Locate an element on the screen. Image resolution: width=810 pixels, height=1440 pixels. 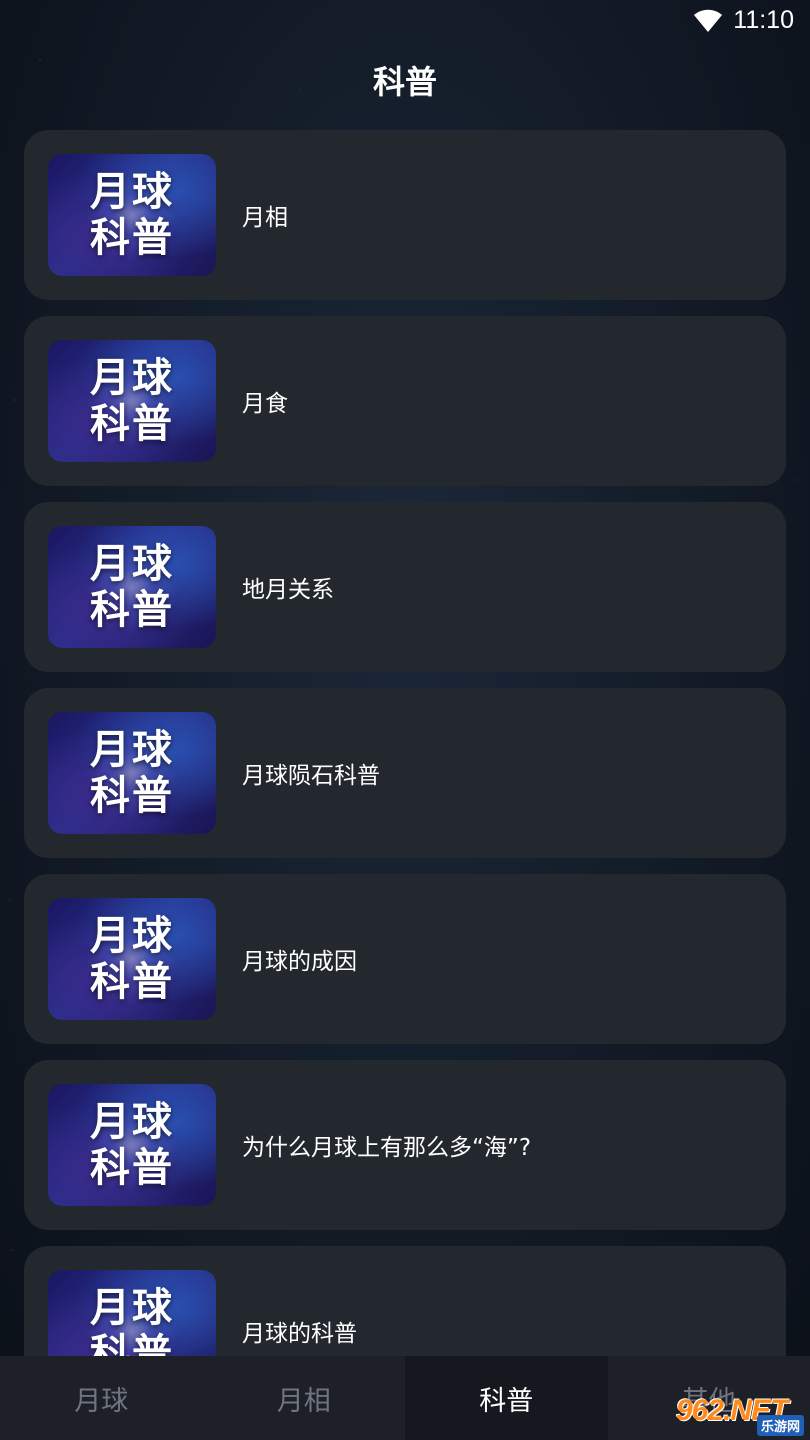
wifi-icon is located at coordinates (708, 20).